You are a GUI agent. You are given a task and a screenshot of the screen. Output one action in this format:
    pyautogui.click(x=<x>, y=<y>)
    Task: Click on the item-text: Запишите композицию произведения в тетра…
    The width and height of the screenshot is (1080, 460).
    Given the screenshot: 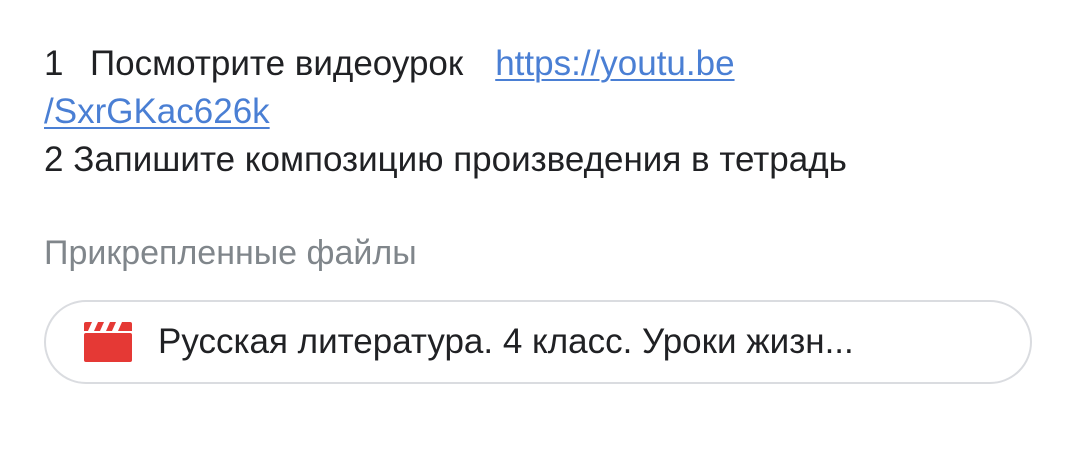 What is the action you would take?
    pyautogui.click(x=460, y=159)
    